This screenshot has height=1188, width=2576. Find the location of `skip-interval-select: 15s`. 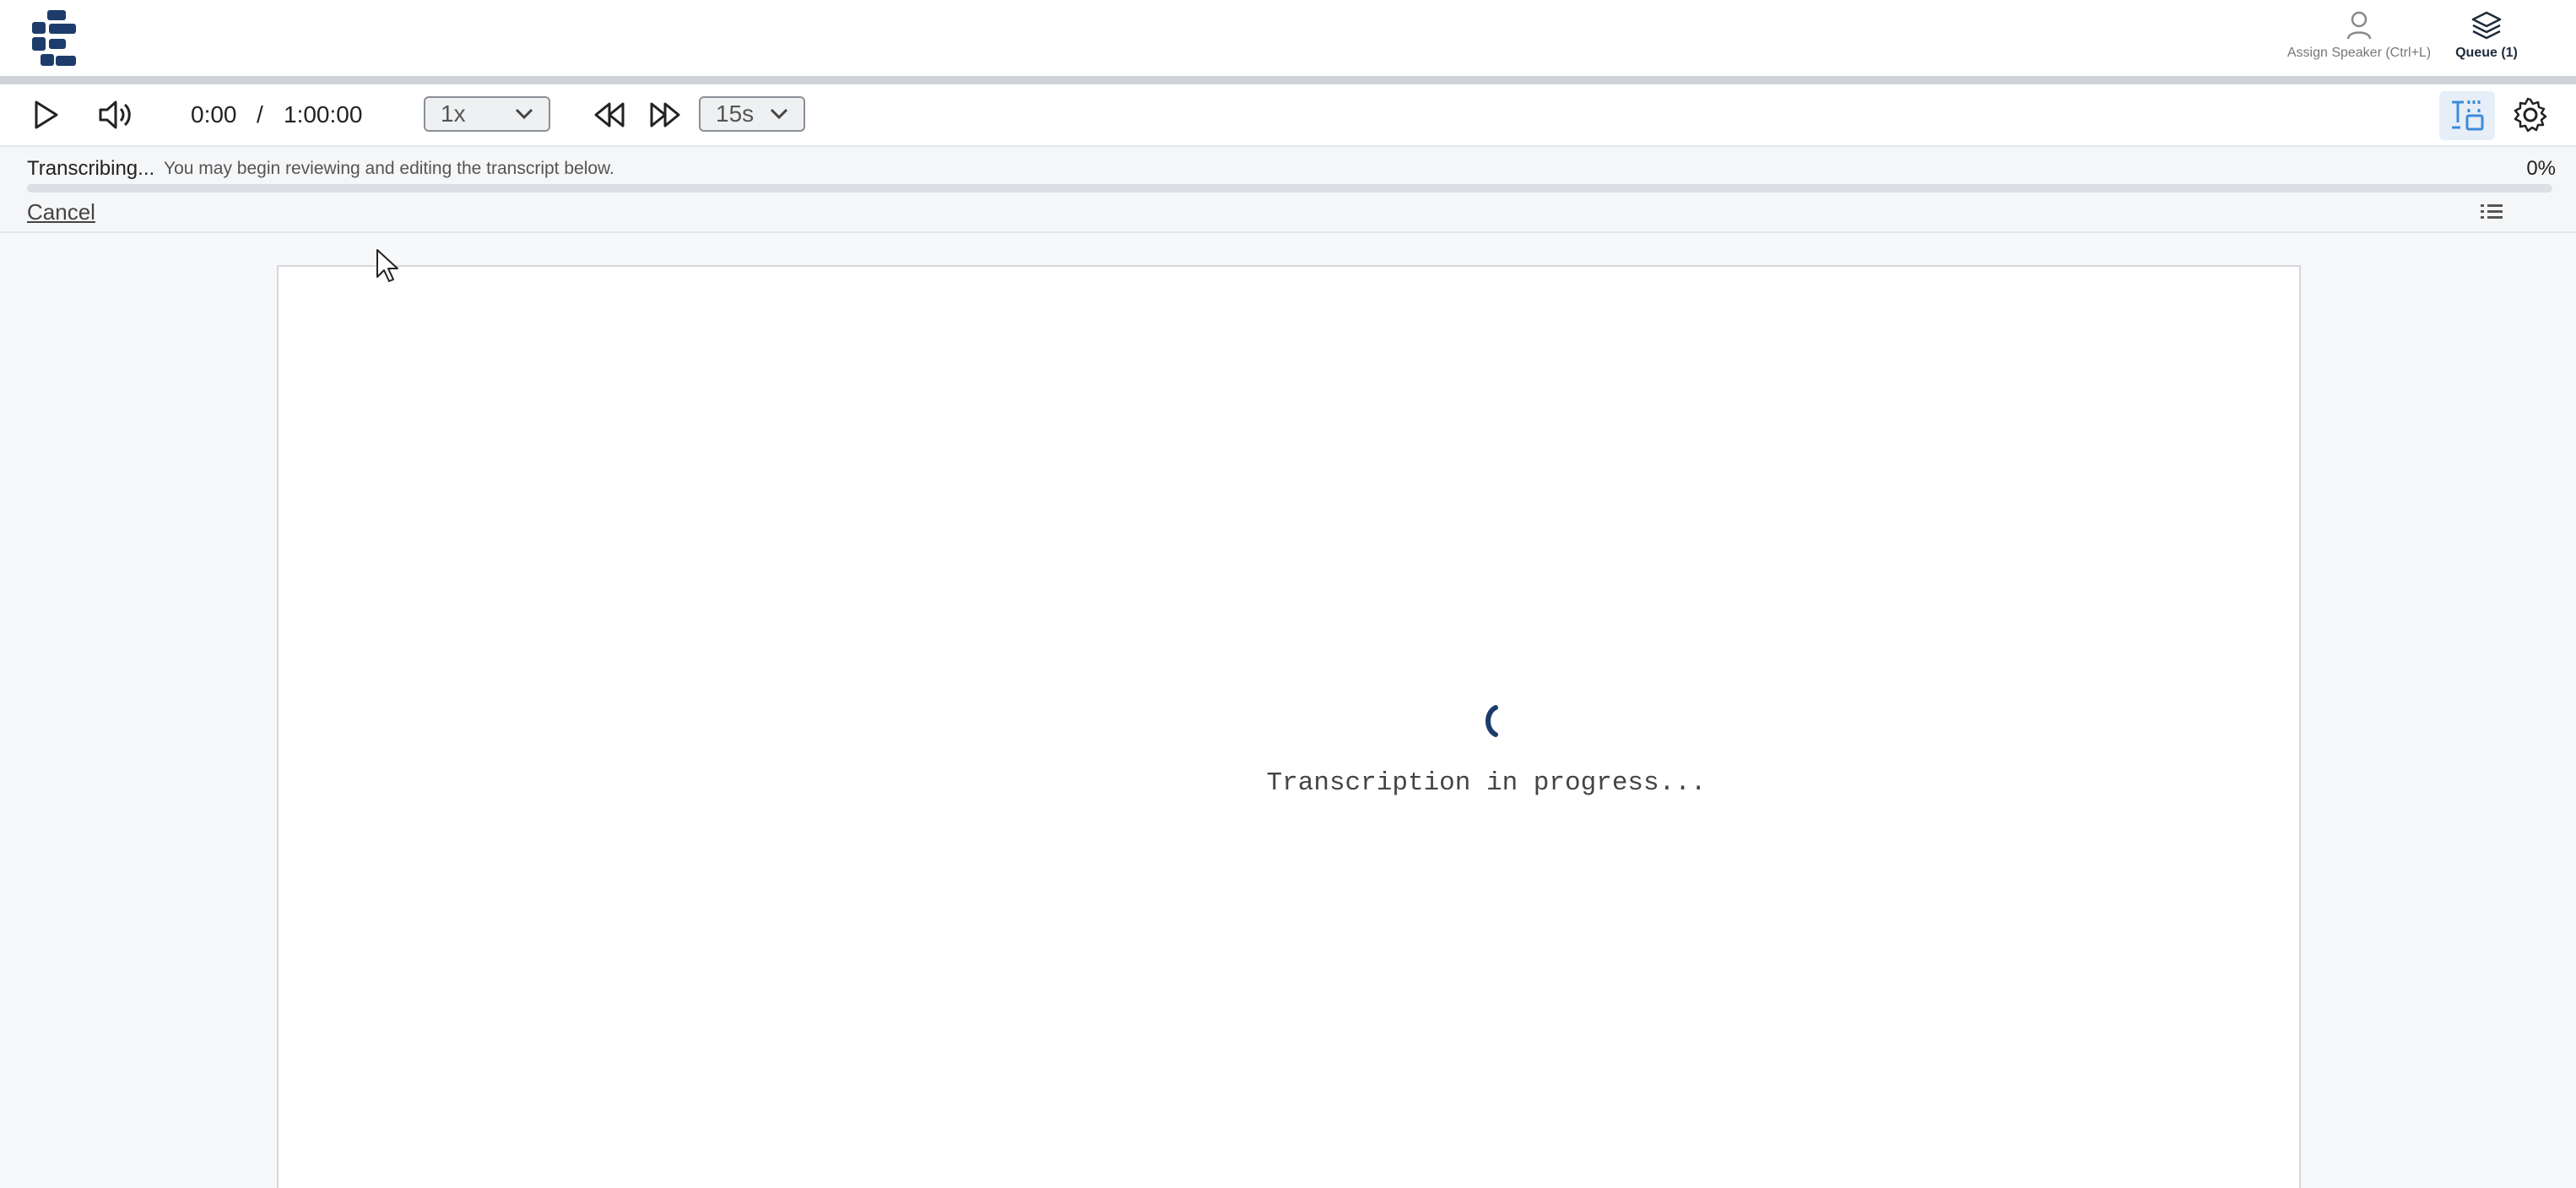

skip-interval-select: 15s is located at coordinates (752, 114).